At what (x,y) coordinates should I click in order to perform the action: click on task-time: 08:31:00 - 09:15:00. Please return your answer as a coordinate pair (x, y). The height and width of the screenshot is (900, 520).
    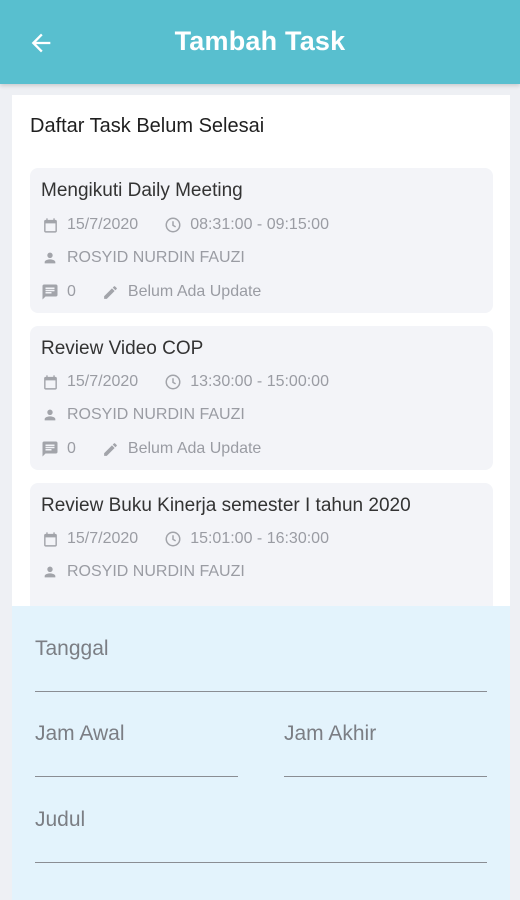
    Looking at the image, I should click on (259, 224).